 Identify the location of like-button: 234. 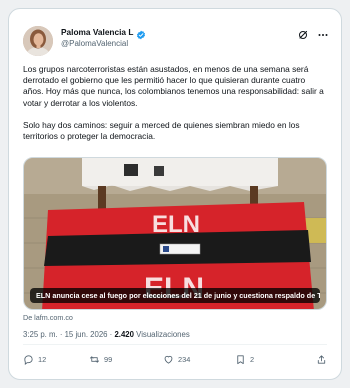
(176, 359).